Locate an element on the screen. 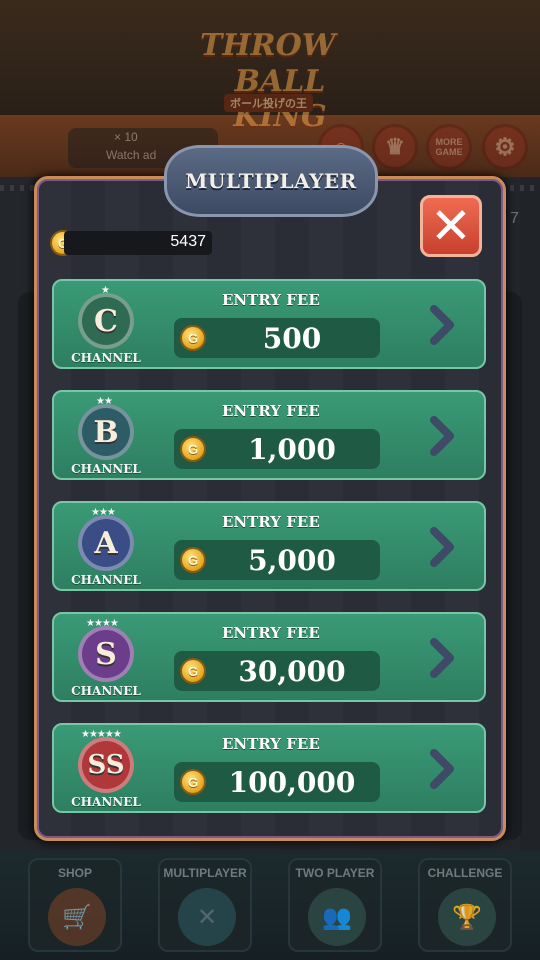 The height and width of the screenshot is (960, 540). gem-right-count: 7 is located at coordinates (514, 218).